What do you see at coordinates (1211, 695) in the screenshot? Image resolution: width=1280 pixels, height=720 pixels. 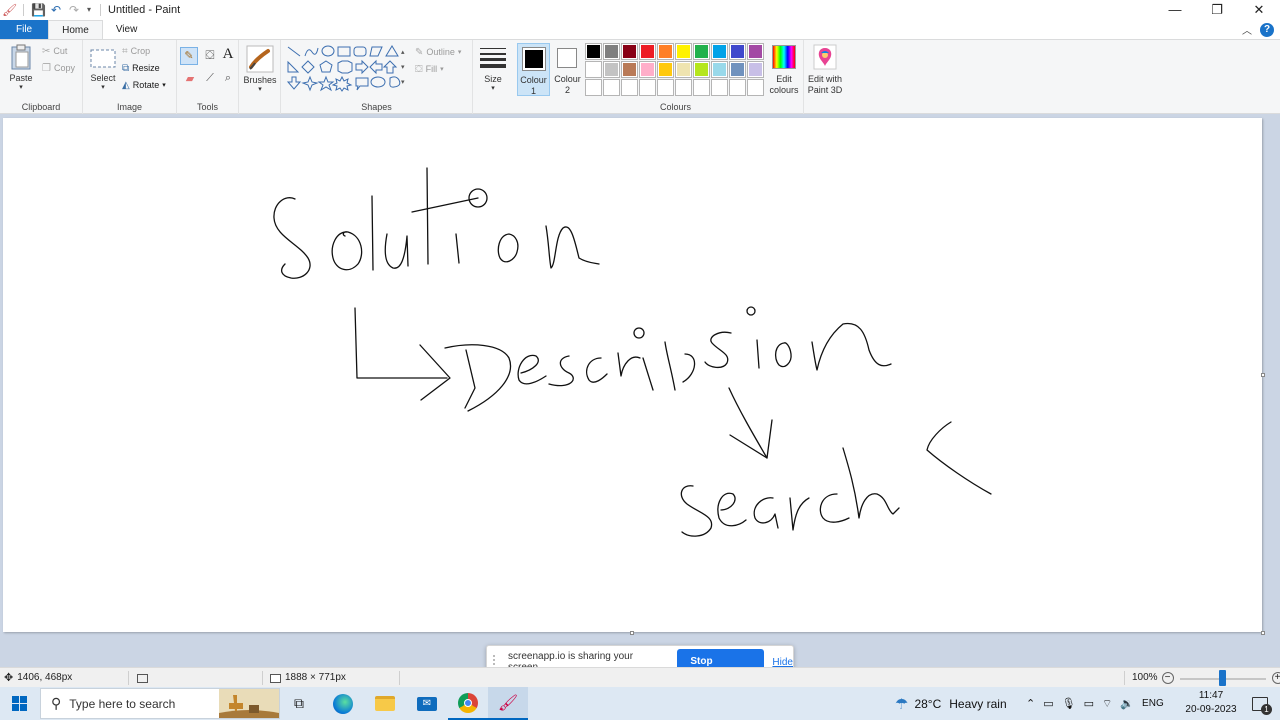 I see `clock-time: 11:47` at bounding box center [1211, 695].